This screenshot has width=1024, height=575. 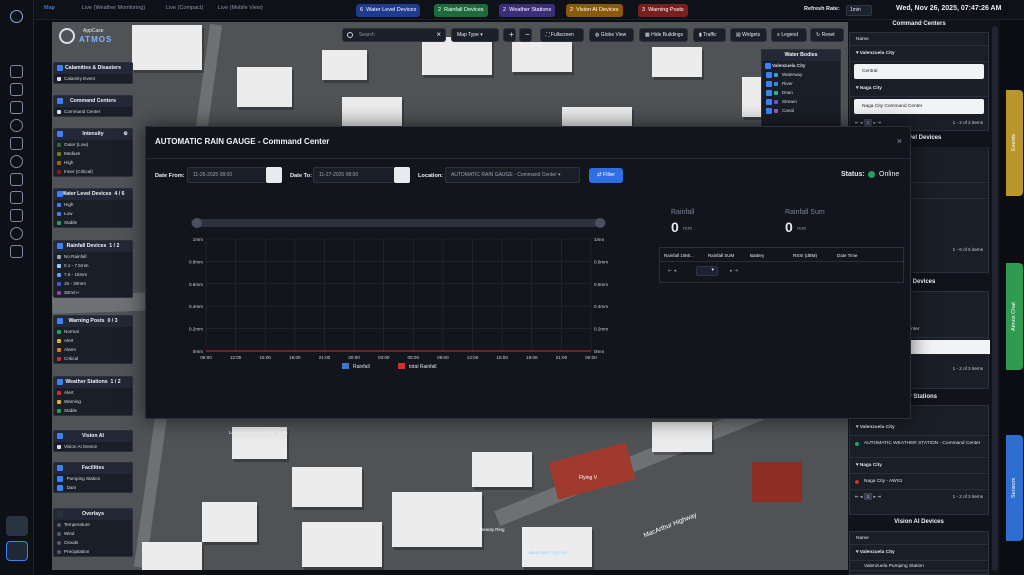 What do you see at coordinates (509, 35) in the screenshot?
I see `zoom-in-button: +` at bounding box center [509, 35].